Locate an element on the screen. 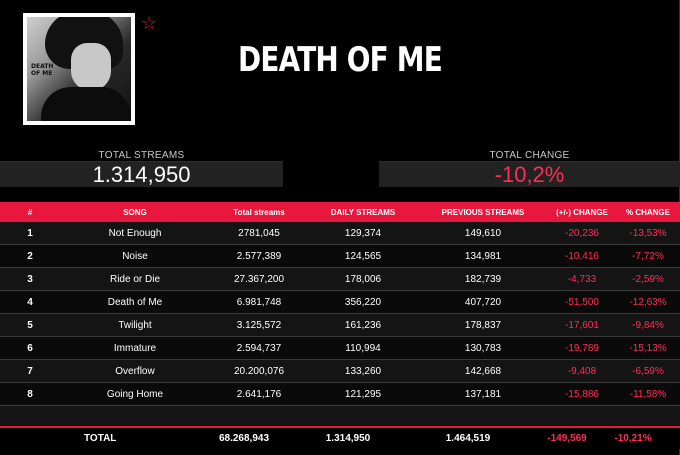 Image resolution: width=680 pixels, height=455 pixels. total-streams-cell: 27.367,200 is located at coordinates (259, 279).